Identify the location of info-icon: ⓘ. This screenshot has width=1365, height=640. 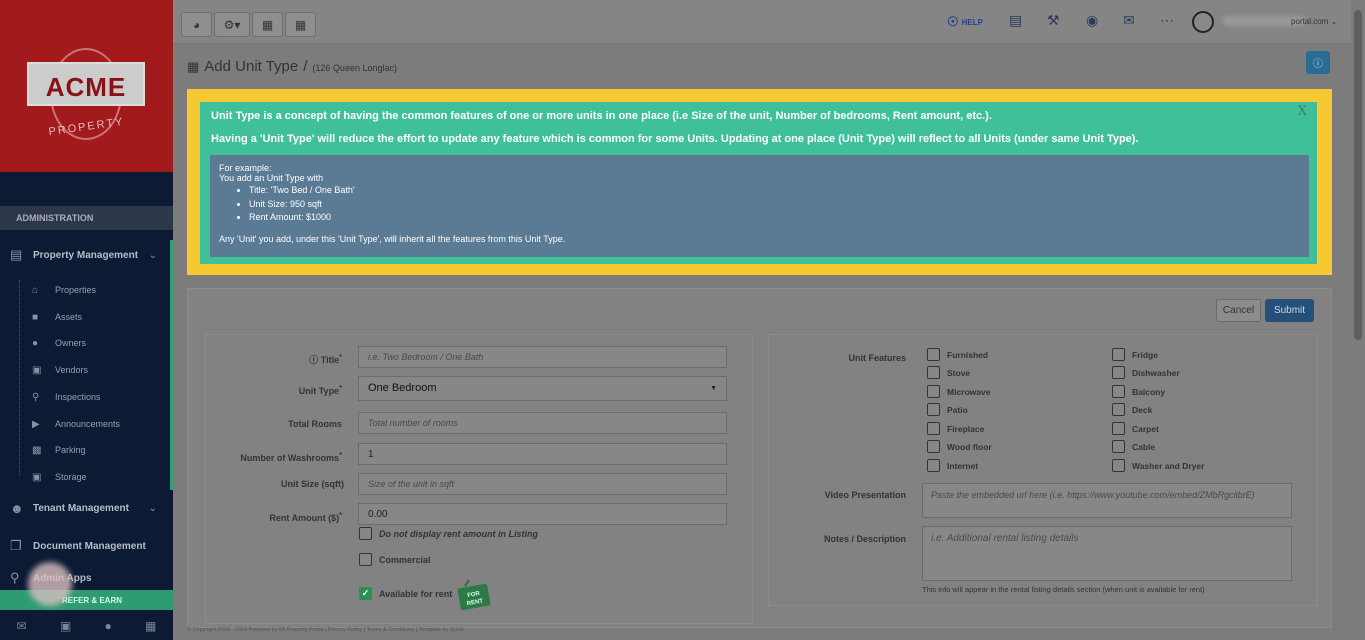
(315, 360).